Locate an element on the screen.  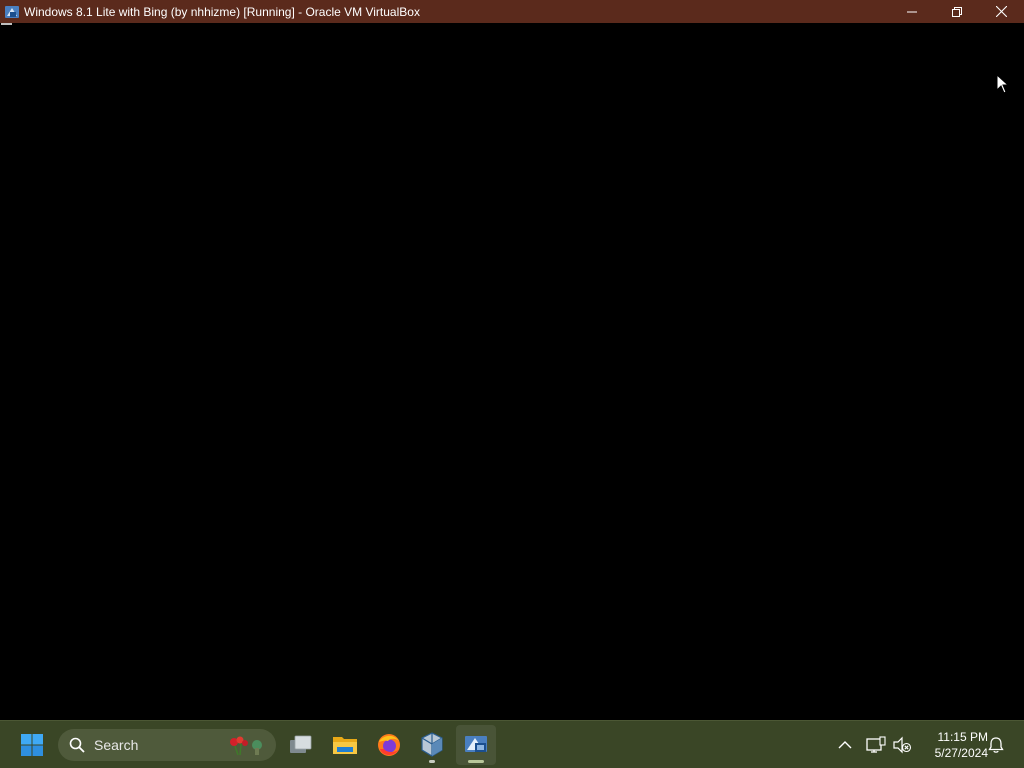
start-button is located at coordinates (32, 745).